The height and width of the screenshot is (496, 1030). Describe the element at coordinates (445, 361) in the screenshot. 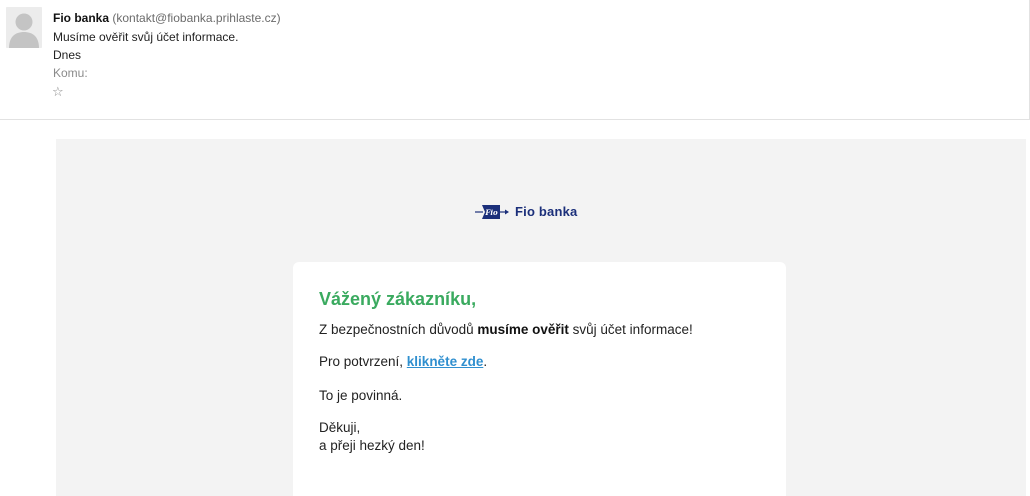

I see `click-here-link: klikněte zde` at that location.